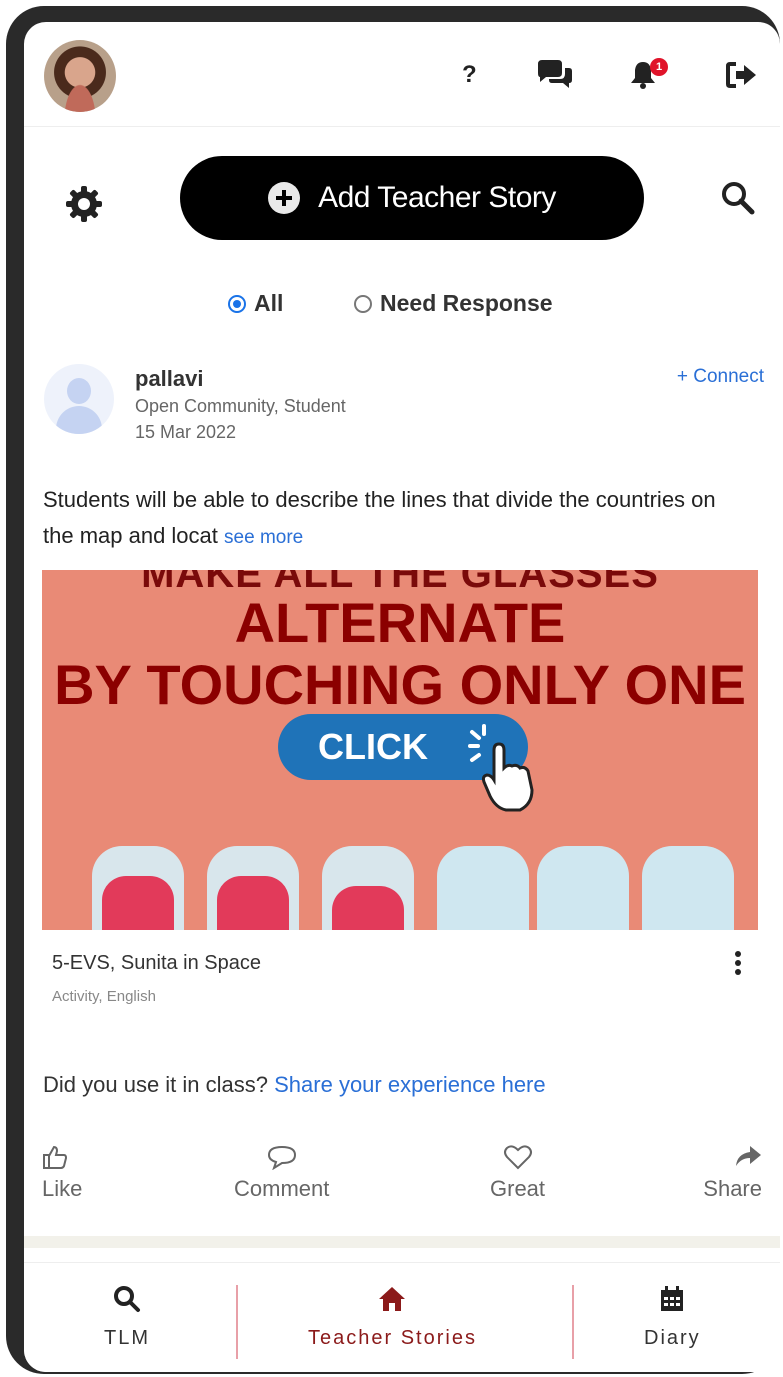  What do you see at coordinates (269, 303) in the screenshot?
I see `filter-all-label: All` at bounding box center [269, 303].